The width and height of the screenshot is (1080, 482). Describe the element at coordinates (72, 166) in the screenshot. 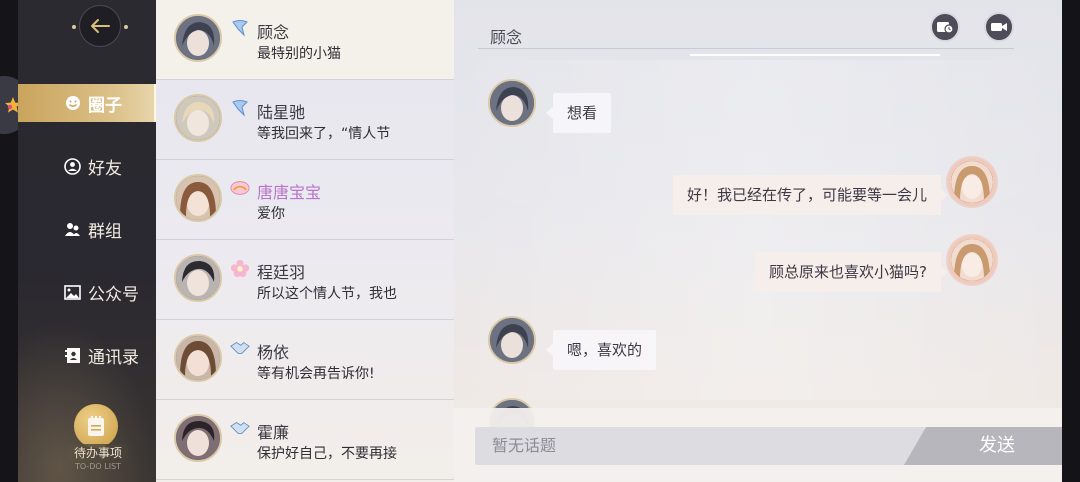

I see `friend-icon` at that location.